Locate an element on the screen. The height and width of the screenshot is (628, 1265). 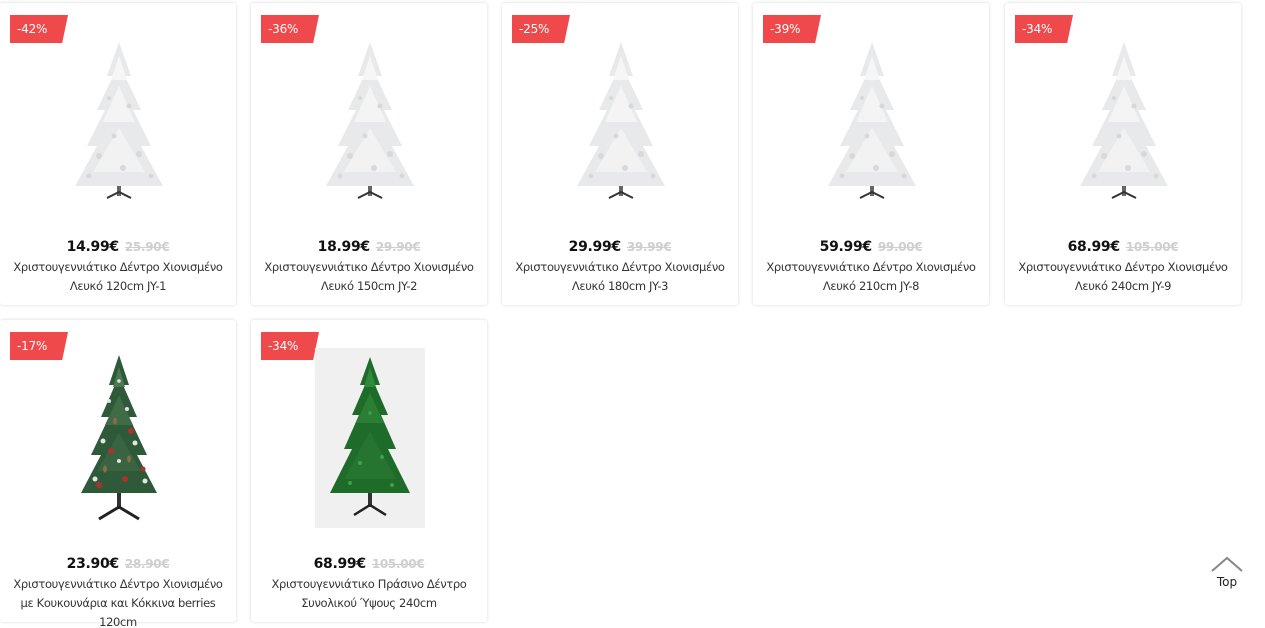
price-row: 59.99€ 99.00€ is located at coordinates (871, 245).